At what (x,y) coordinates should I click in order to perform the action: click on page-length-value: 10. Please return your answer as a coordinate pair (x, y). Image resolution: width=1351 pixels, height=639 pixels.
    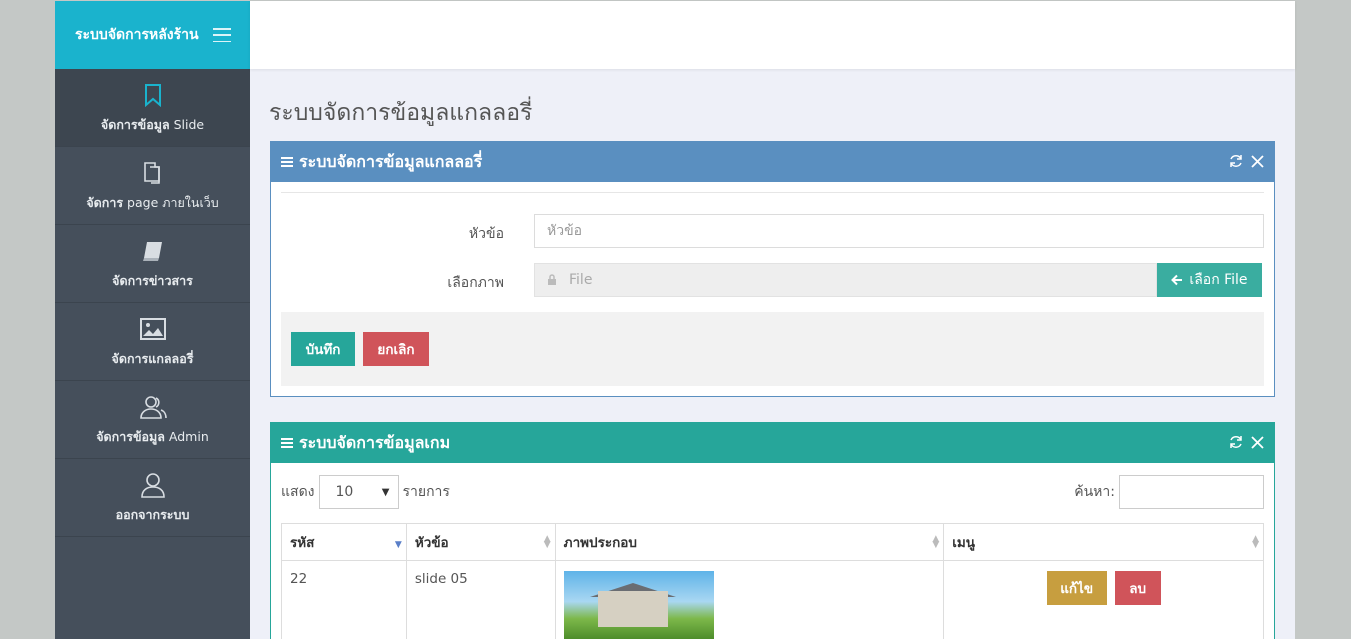
    Looking at the image, I should click on (344, 492).